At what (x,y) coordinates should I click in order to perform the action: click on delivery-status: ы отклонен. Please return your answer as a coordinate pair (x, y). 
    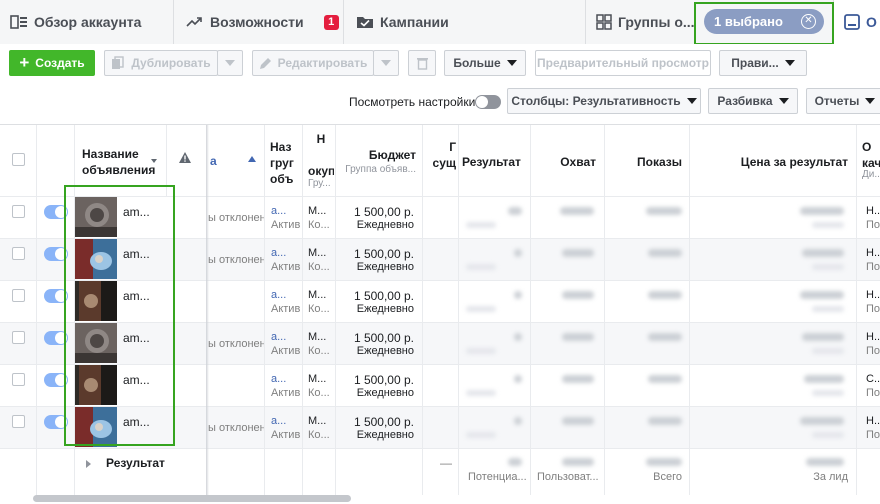
    Looking at the image, I should click on (236, 344).